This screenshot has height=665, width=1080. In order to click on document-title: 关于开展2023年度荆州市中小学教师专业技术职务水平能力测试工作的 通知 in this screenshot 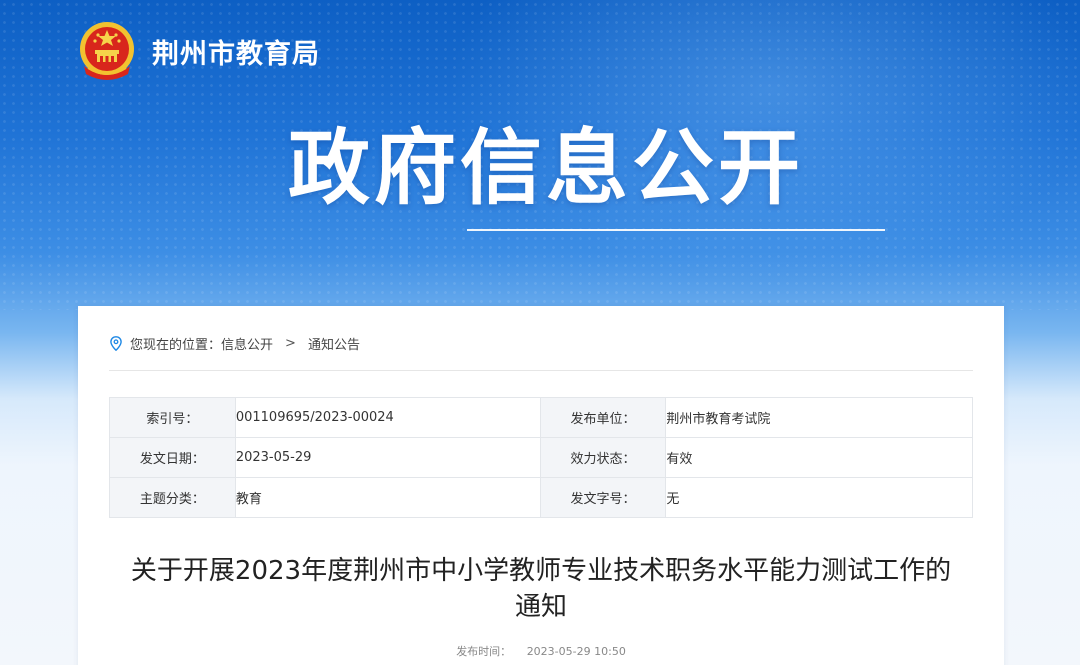, I will do `click(541, 589)`.